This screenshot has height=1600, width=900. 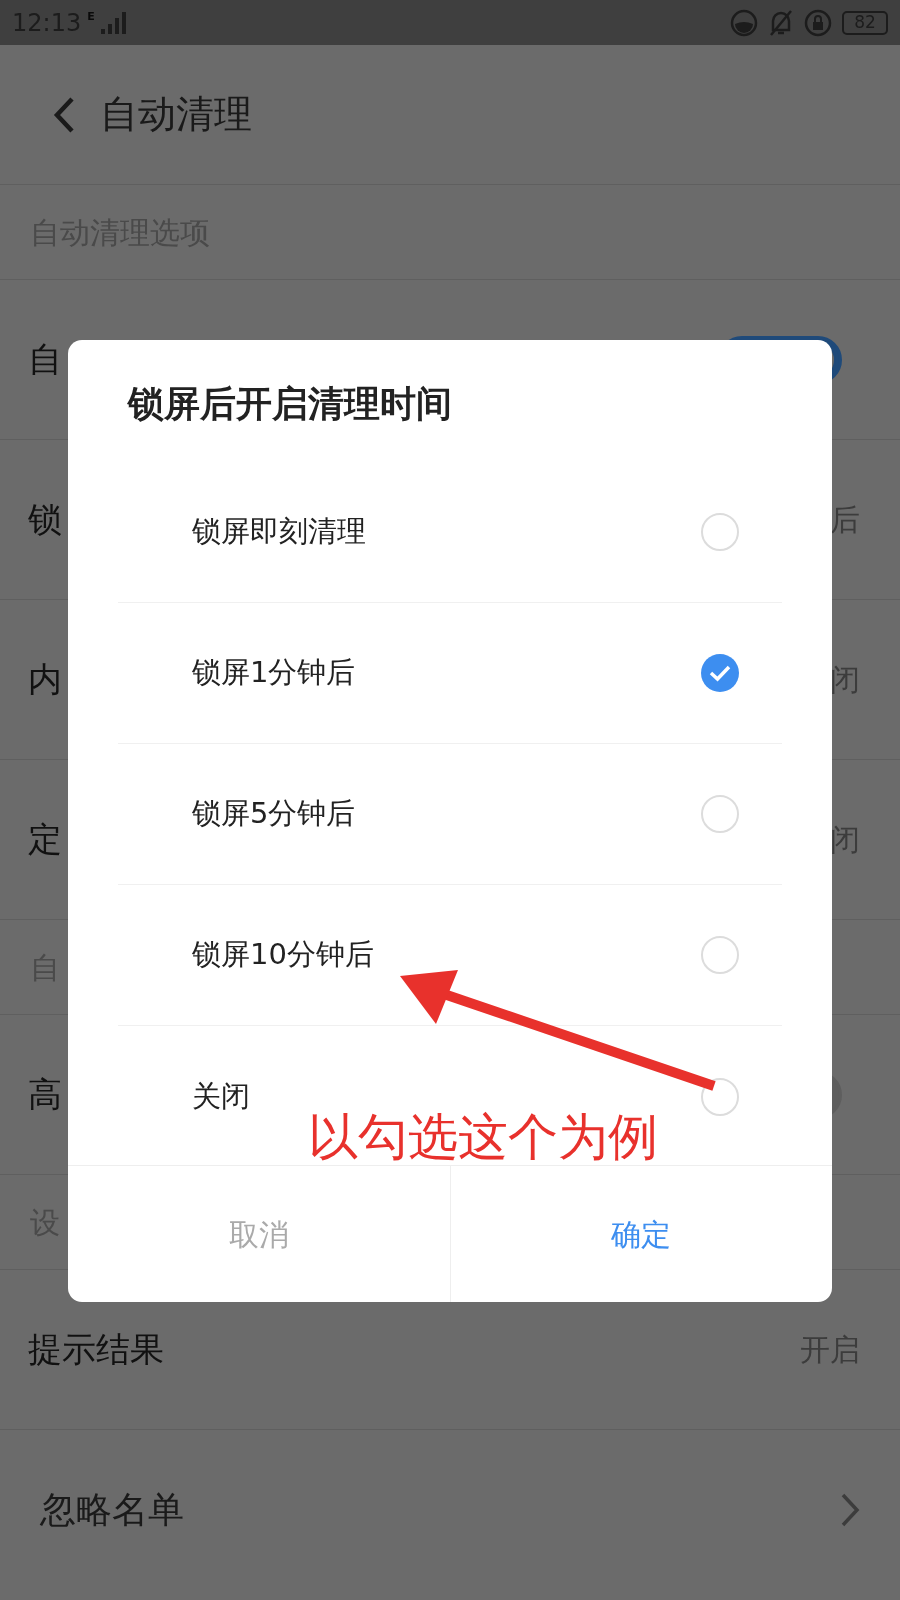 I want to click on page-title: 自动清理, so click(x=176, y=114).